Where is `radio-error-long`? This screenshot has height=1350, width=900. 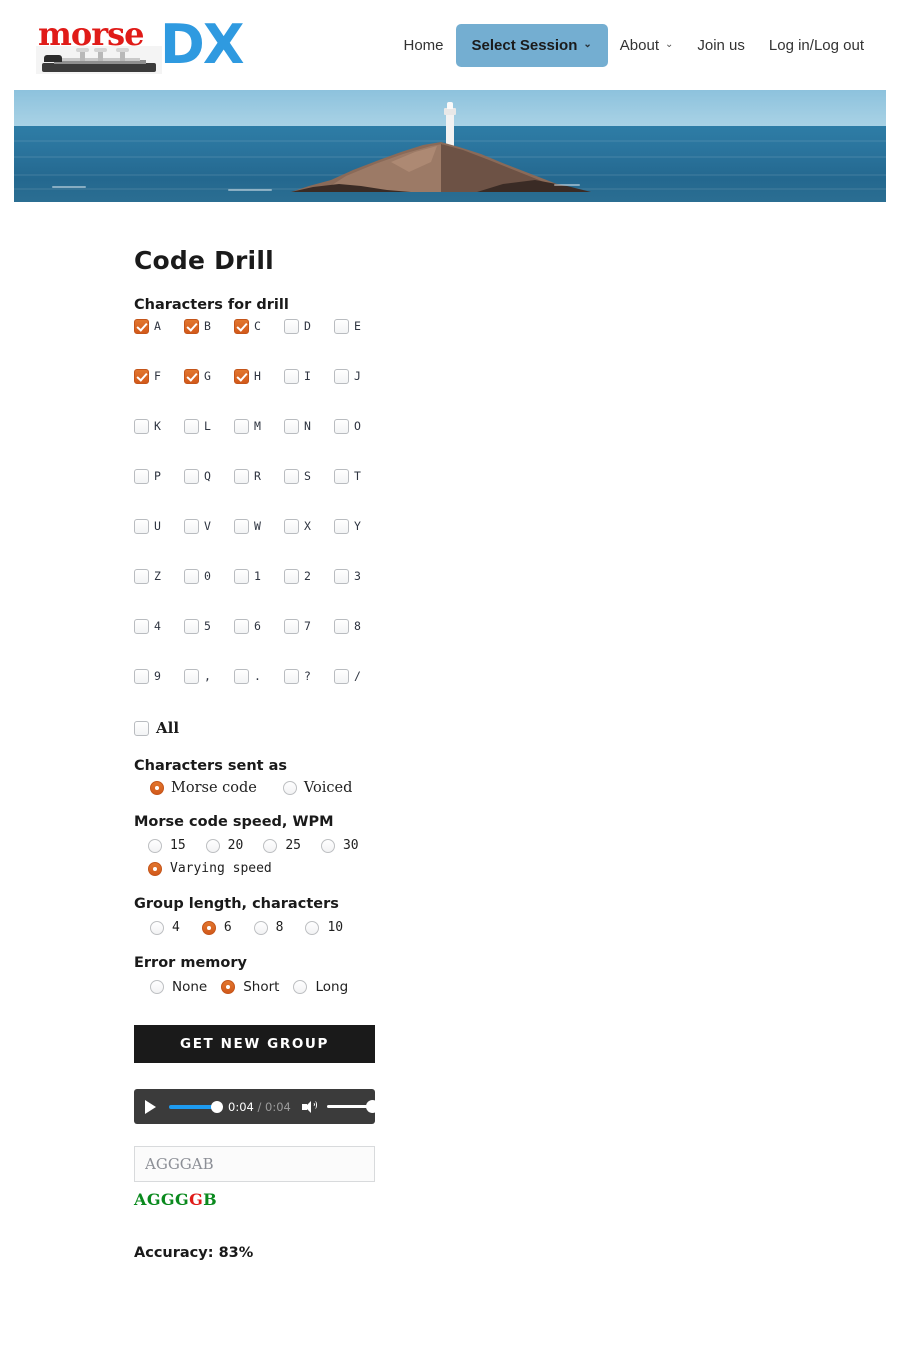
radio-error-long is located at coordinates (300, 987).